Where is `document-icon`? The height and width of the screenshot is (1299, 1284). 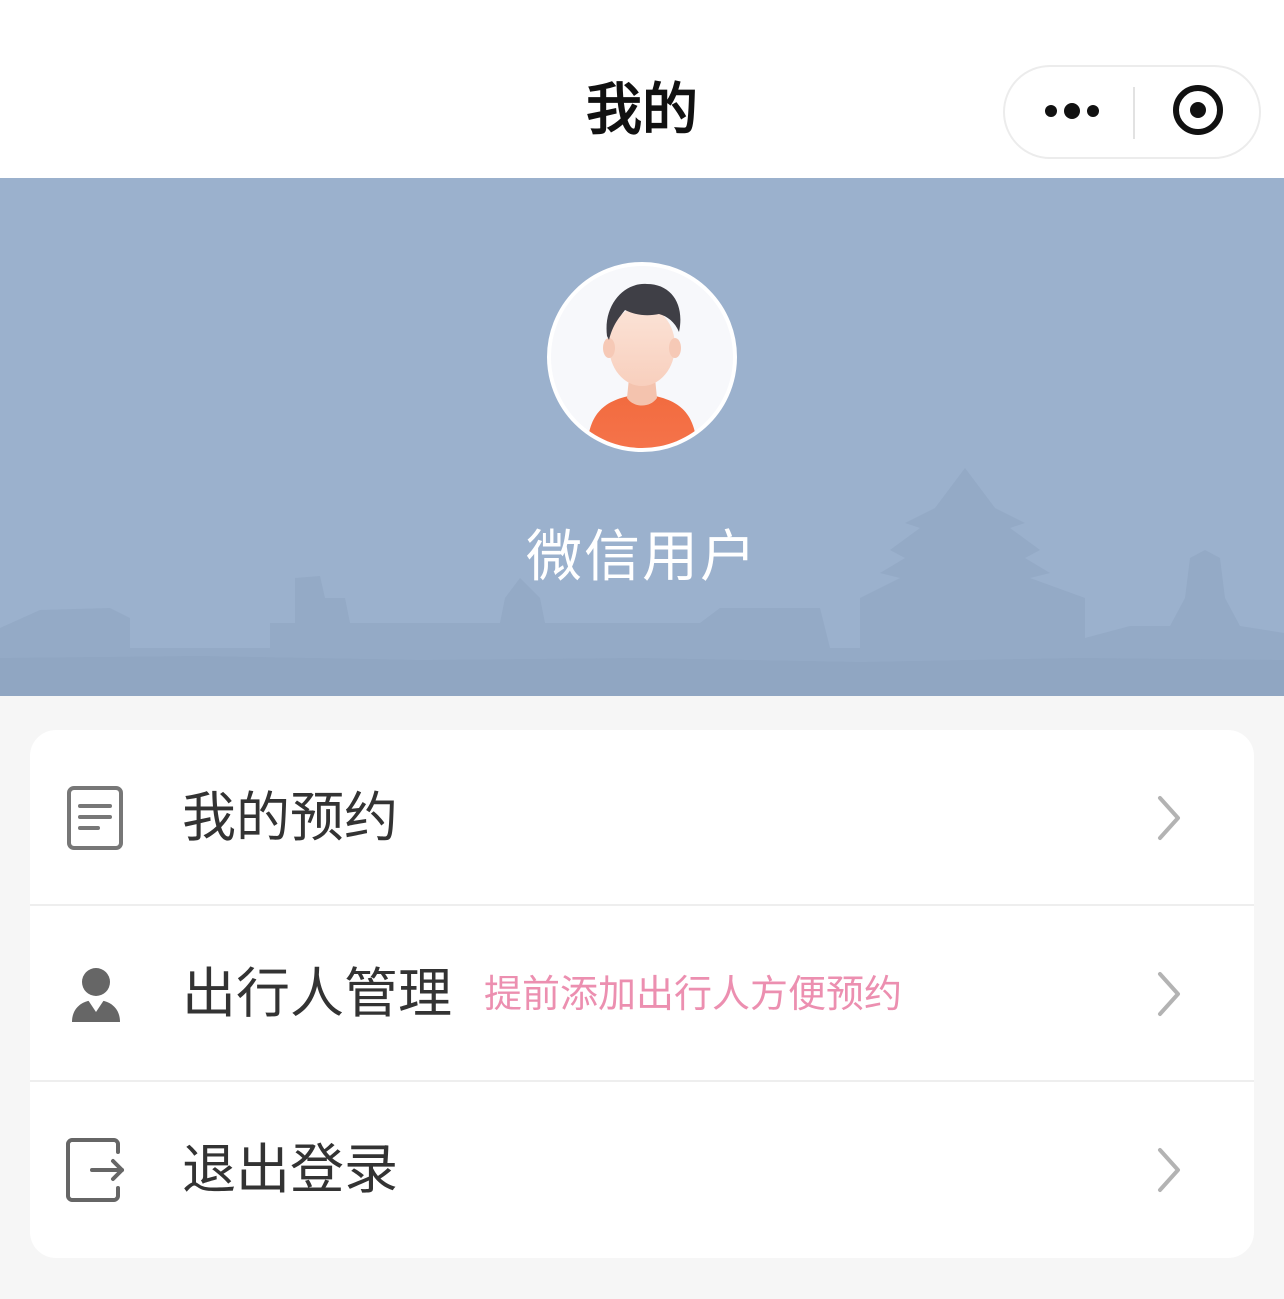
document-icon is located at coordinates (95, 818).